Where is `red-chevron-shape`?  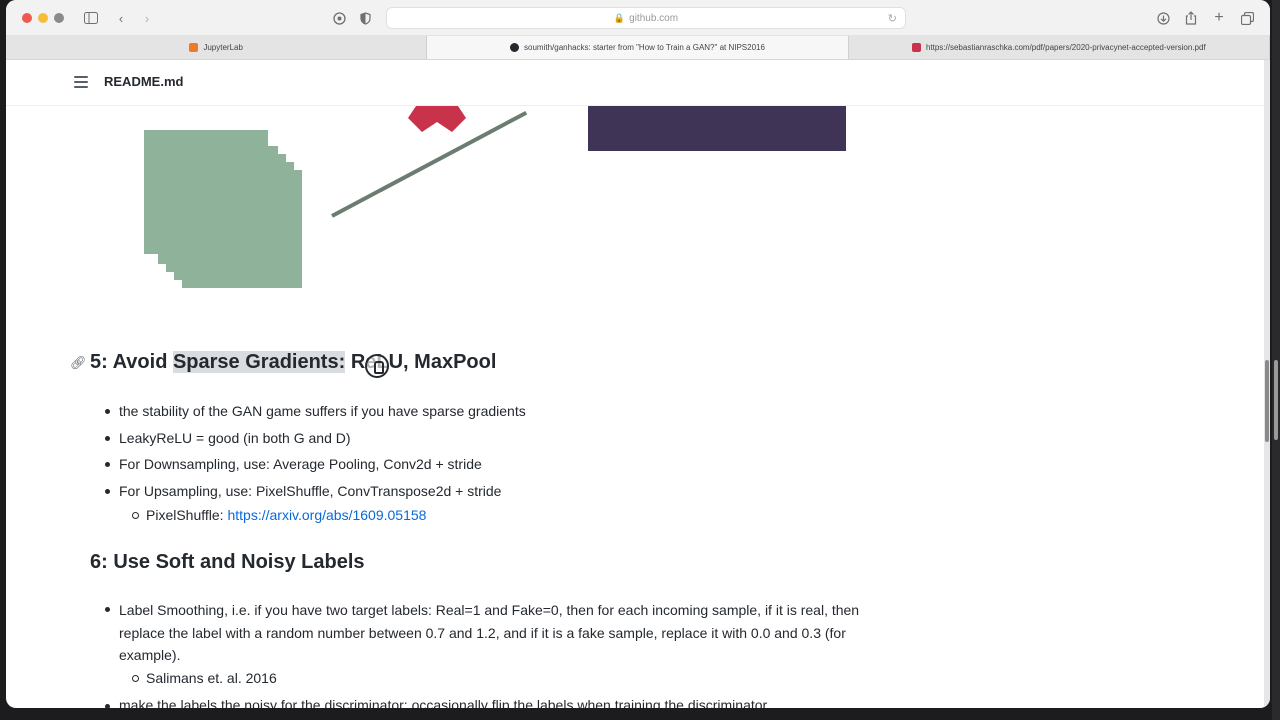
red-chevron-shape is located at coordinates (437, 119).